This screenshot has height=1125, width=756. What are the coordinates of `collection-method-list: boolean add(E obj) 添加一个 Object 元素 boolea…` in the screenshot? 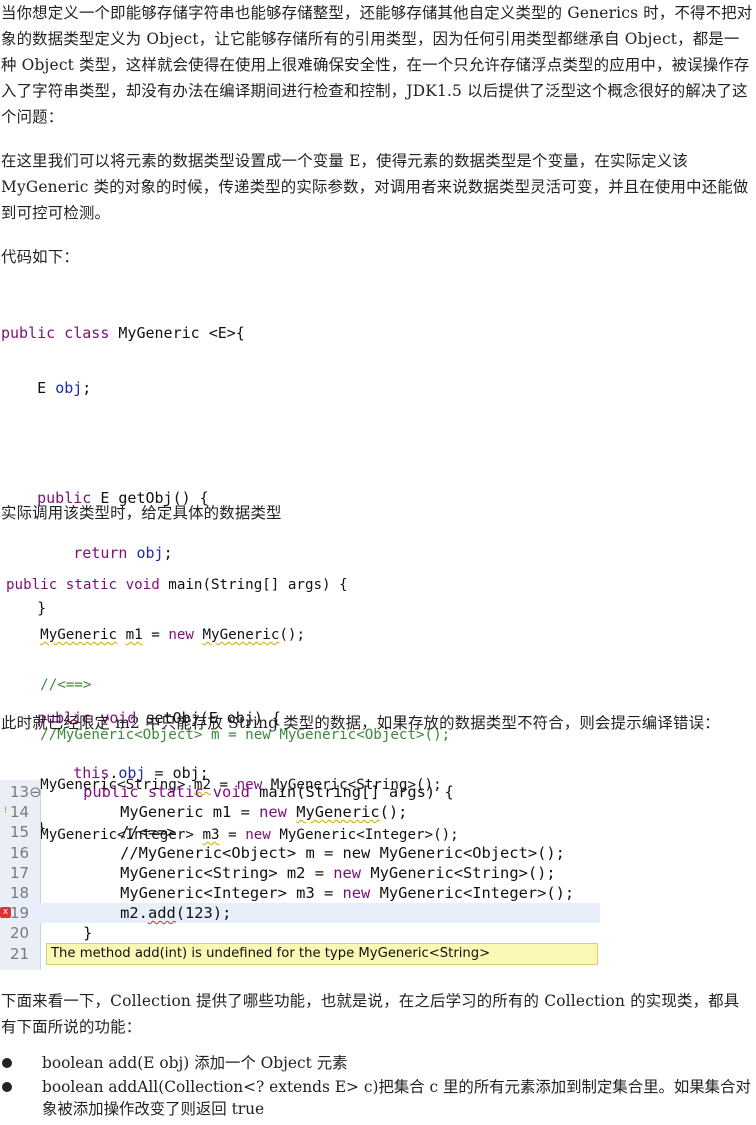 It's located at (378, 1087).